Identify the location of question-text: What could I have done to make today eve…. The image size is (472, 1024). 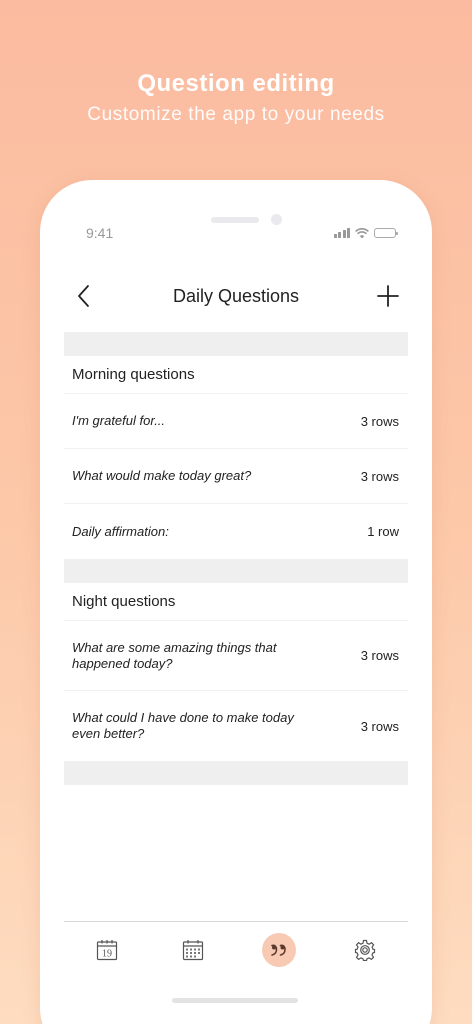
(183, 725).